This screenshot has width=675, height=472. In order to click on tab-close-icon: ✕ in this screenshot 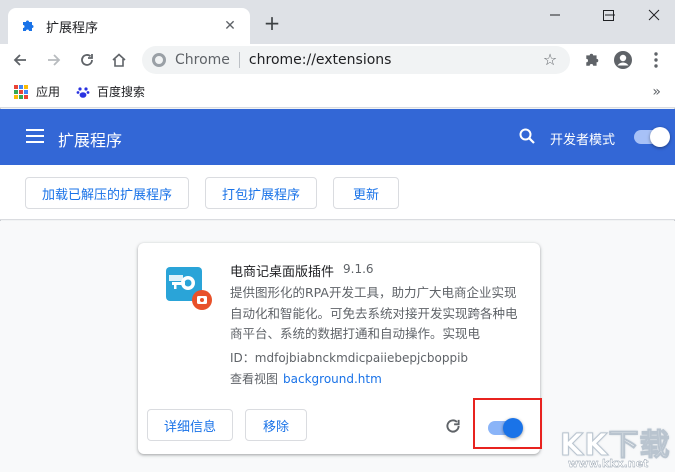, I will do `click(230, 26)`.